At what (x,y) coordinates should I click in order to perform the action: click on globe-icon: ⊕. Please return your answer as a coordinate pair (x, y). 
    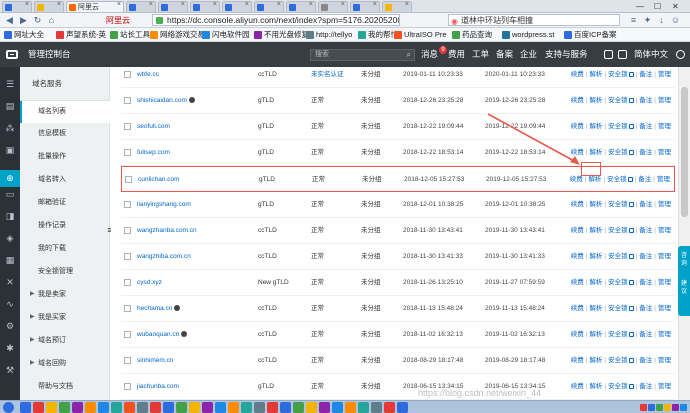
    Looking at the image, I should click on (10, 178).